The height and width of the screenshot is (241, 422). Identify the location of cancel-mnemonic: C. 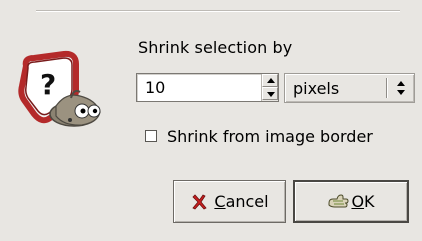
(220, 201).